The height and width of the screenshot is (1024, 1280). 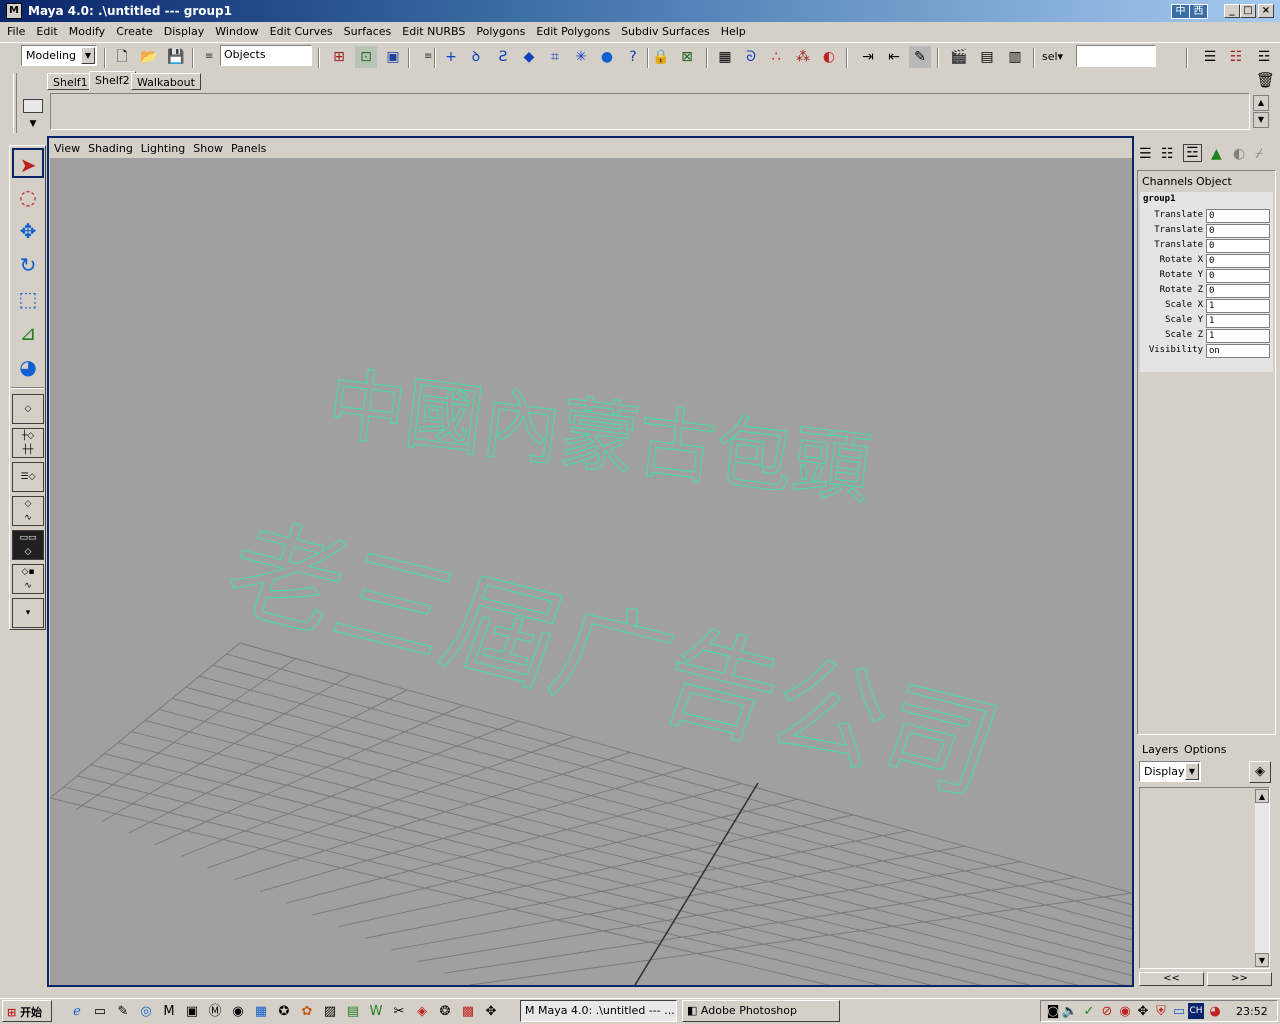 I want to click on quick-select-input, so click(x=1116, y=56).